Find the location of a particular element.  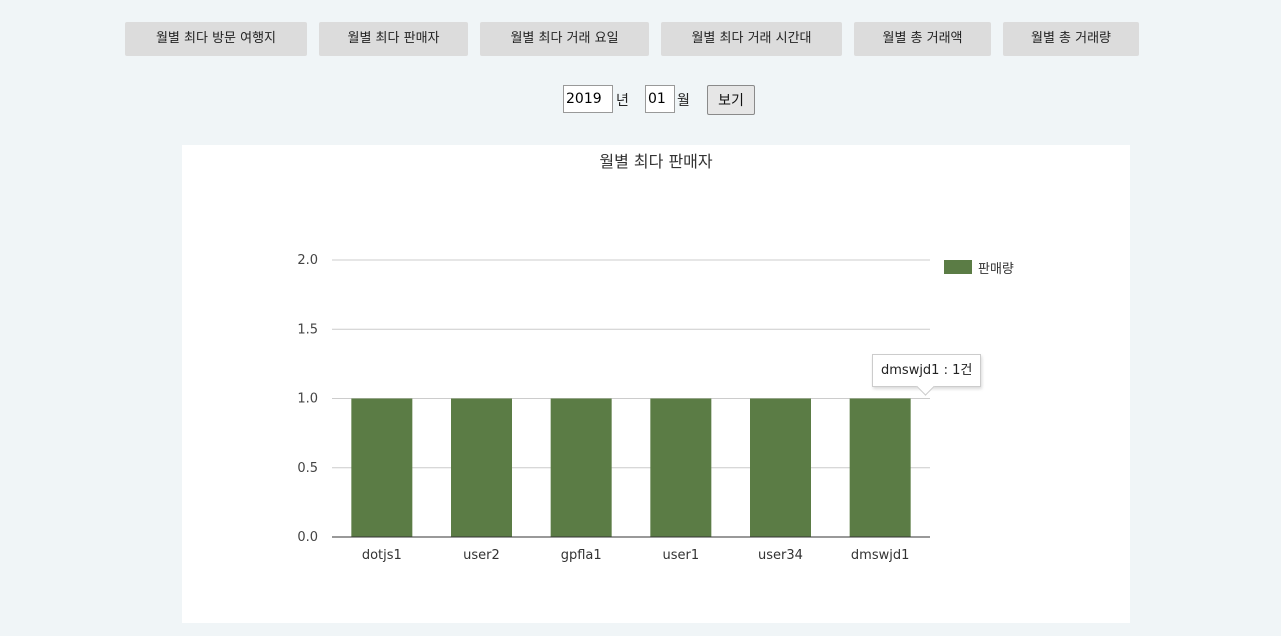

x-tick-label: user1 is located at coordinates (681, 555).